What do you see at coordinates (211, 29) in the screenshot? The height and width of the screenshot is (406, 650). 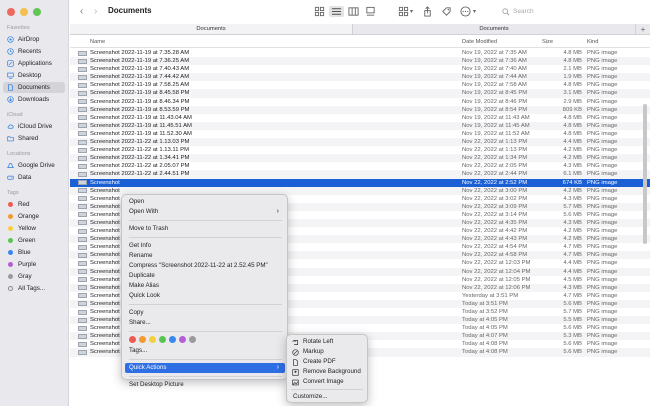 I see `tab-documents-1: Documents` at bounding box center [211, 29].